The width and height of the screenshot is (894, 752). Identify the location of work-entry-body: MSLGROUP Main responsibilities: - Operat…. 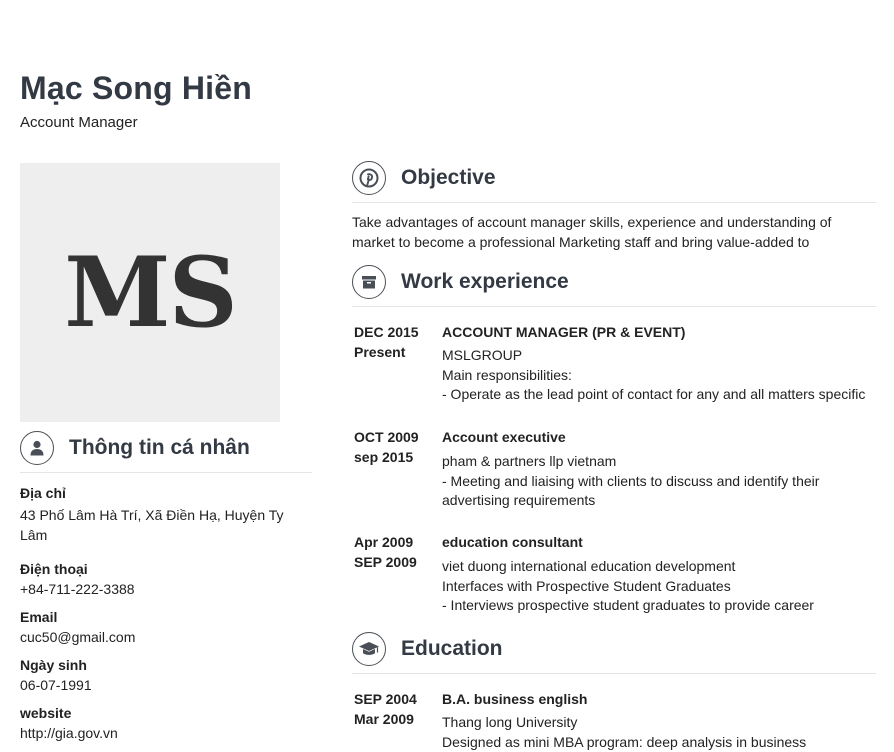
(654, 374).